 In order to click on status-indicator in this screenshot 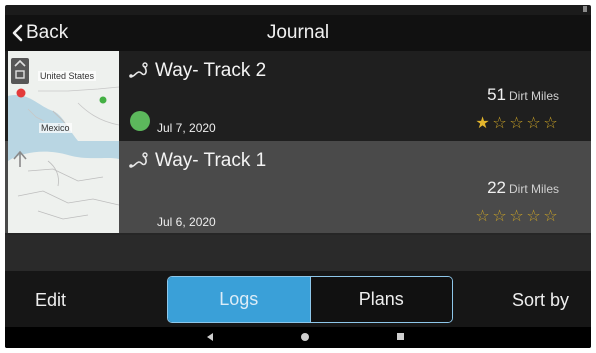, I will do `click(140, 121)`.